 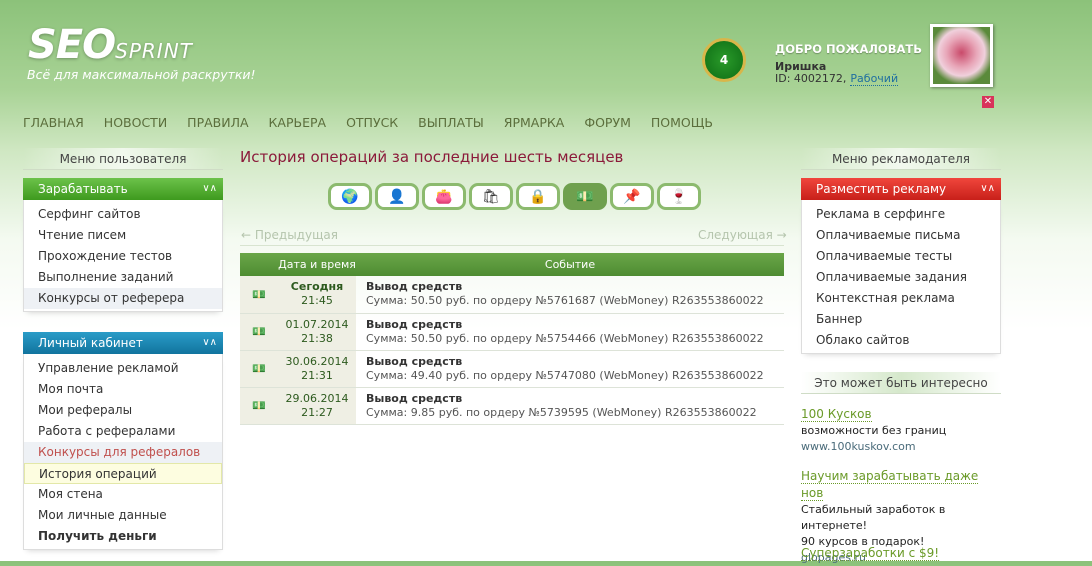 I want to click on menu-item: Реклама в серфинге, so click(x=901, y=214).